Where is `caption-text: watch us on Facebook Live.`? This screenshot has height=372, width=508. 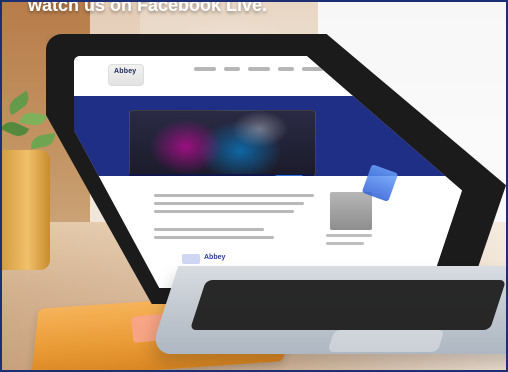 caption-text: watch us on Facebook Live. is located at coordinates (148, 7).